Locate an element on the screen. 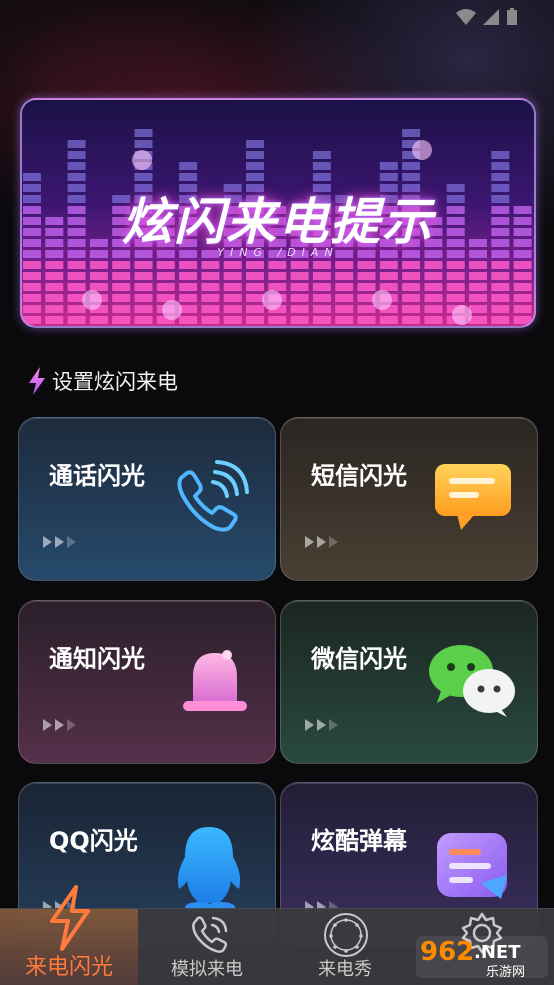 Image resolution: width=554 pixels, height=985 pixels. svg-text: 乐游网 is located at coordinates (505, 972).